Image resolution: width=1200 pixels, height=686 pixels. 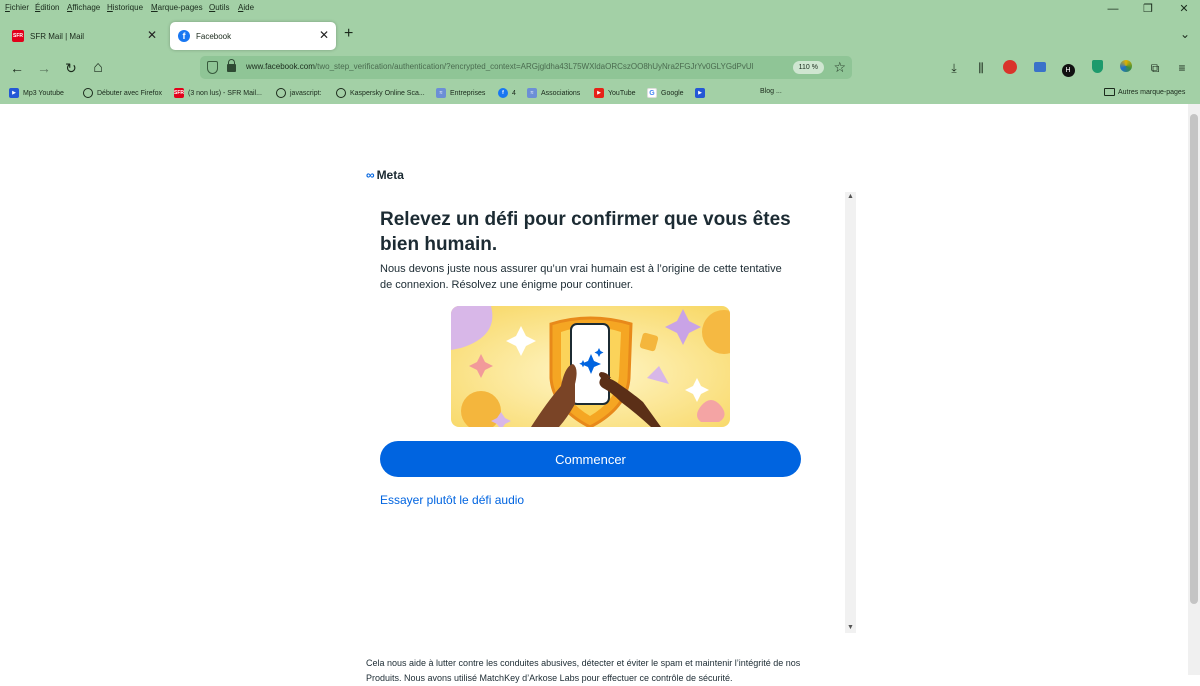 I want to click on bookmark-label: 4, so click(x=514, y=93).